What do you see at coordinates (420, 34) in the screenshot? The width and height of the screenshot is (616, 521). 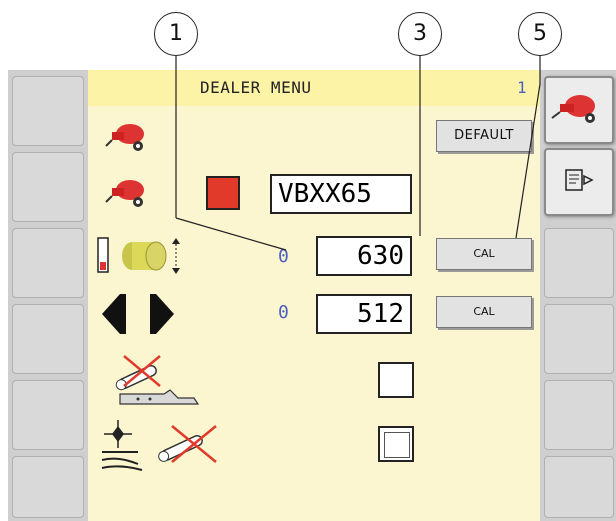 I see `callout-3: 3` at bounding box center [420, 34].